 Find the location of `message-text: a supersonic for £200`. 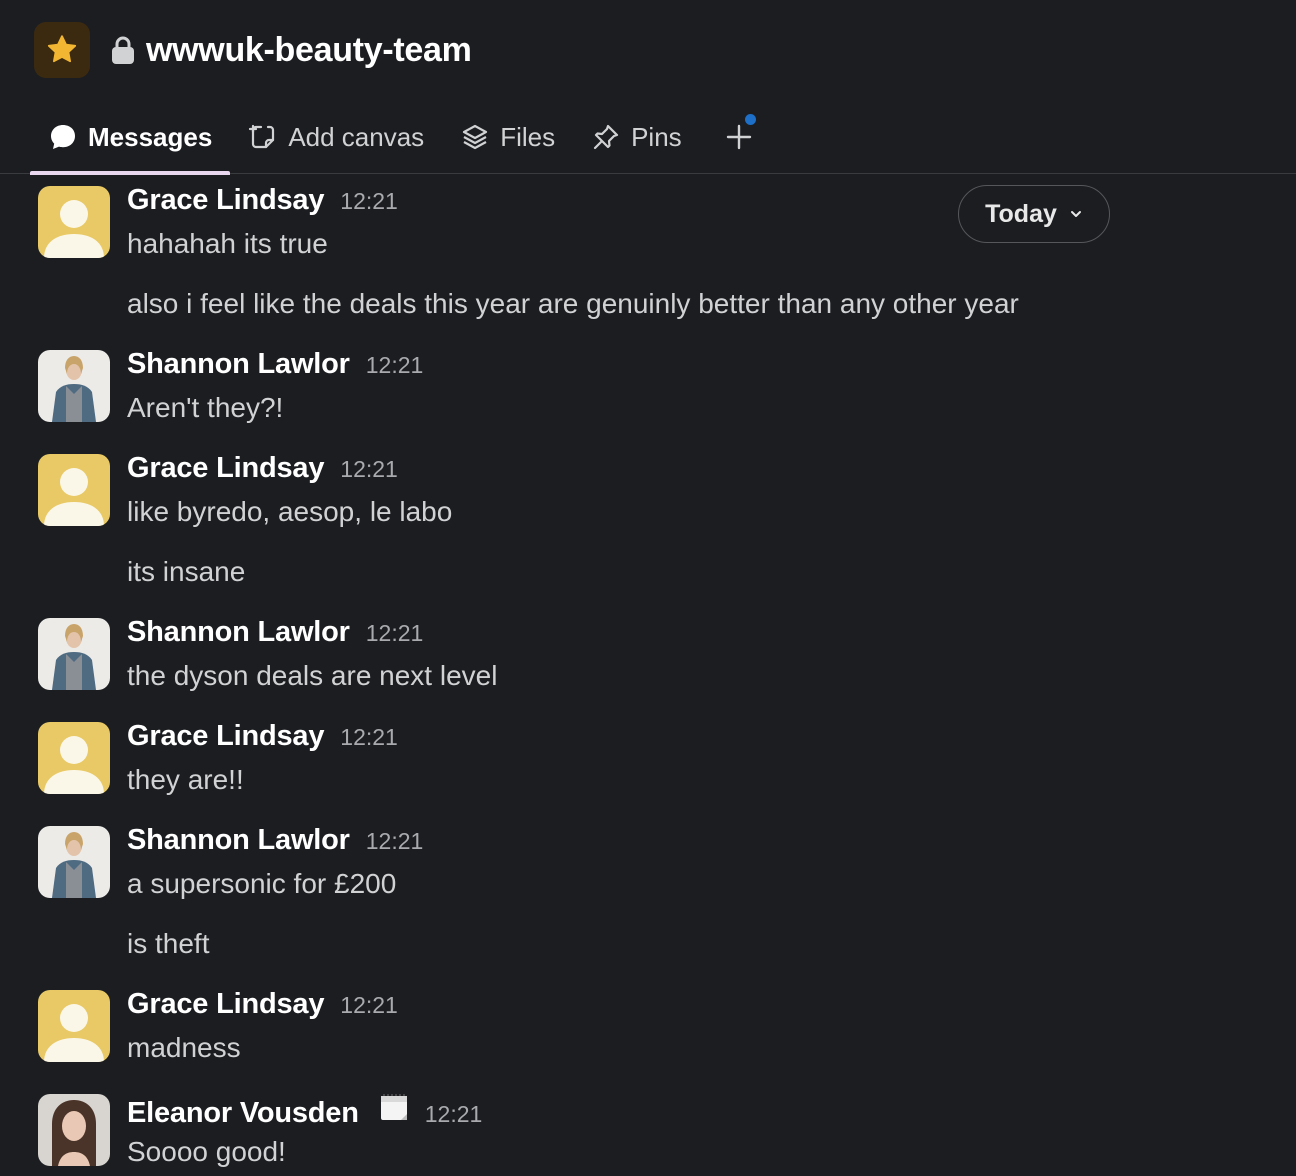

message-text: a supersonic for £200 is located at coordinates (262, 883).